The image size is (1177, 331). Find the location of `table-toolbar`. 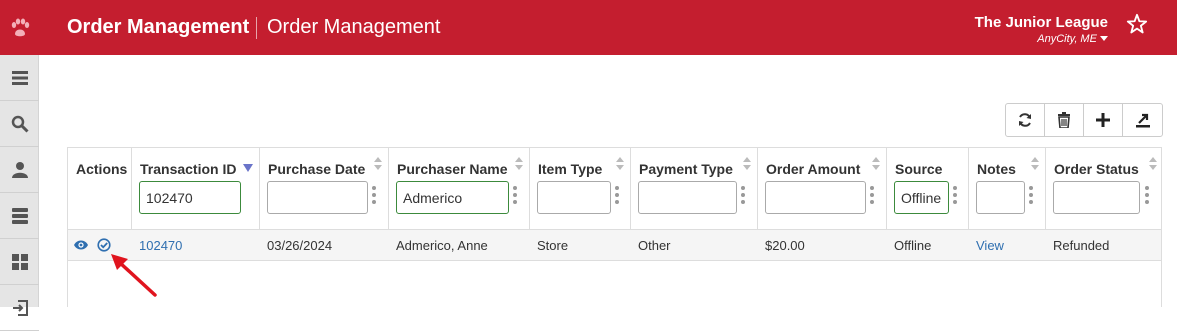

table-toolbar is located at coordinates (1084, 120).